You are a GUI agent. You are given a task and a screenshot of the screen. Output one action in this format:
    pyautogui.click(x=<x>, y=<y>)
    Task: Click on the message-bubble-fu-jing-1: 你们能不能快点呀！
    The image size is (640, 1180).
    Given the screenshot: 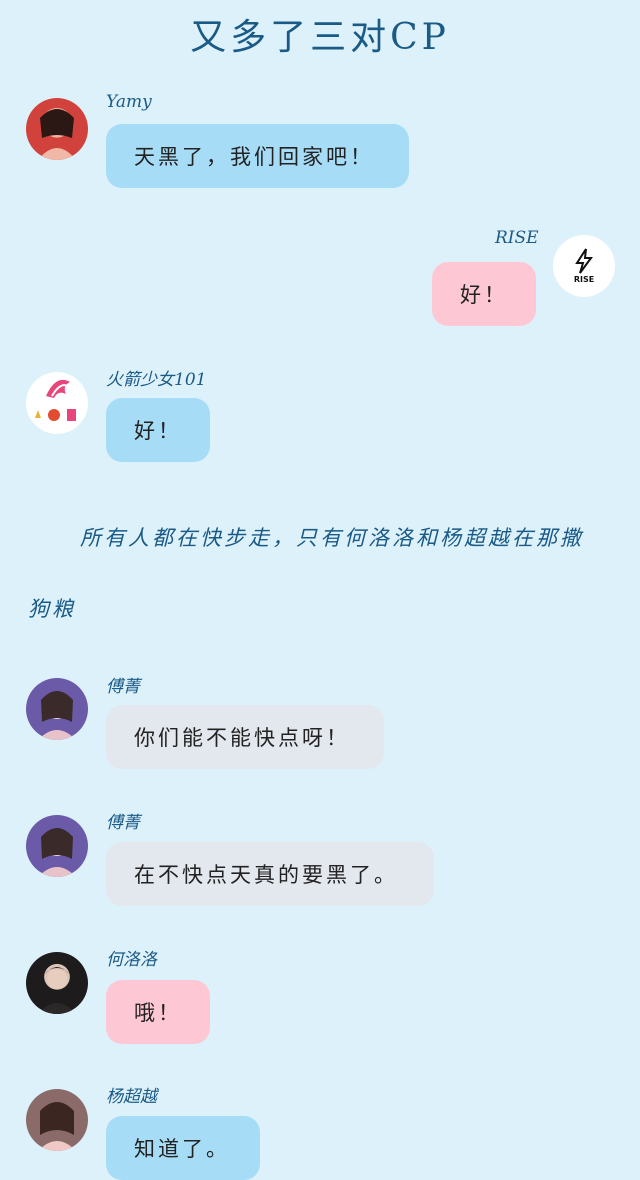 What is the action you would take?
    pyautogui.click(x=245, y=737)
    